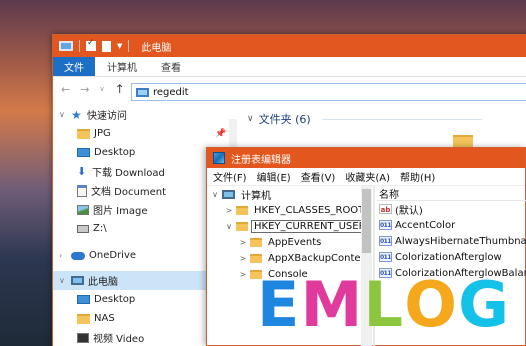 This screenshot has height=346, width=526. What do you see at coordinates (146, 133) in the screenshot?
I see `nav-item-jpg: JPG 📌` at bounding box center [146, 133].